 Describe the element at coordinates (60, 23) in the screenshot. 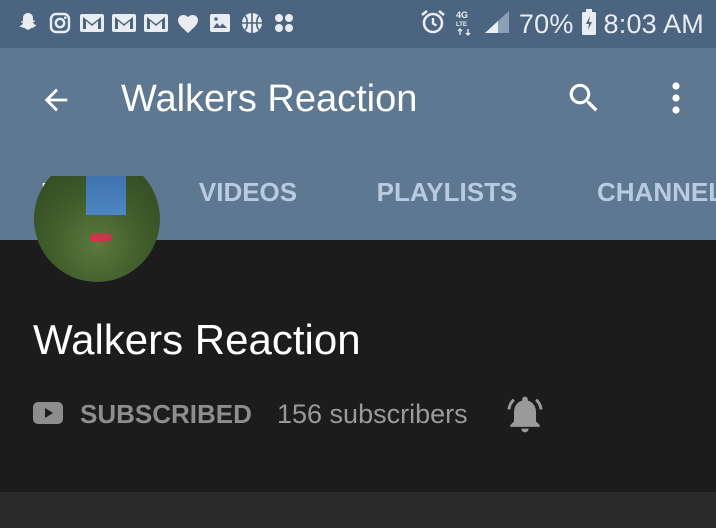

I see `instagram-icon` at that location.